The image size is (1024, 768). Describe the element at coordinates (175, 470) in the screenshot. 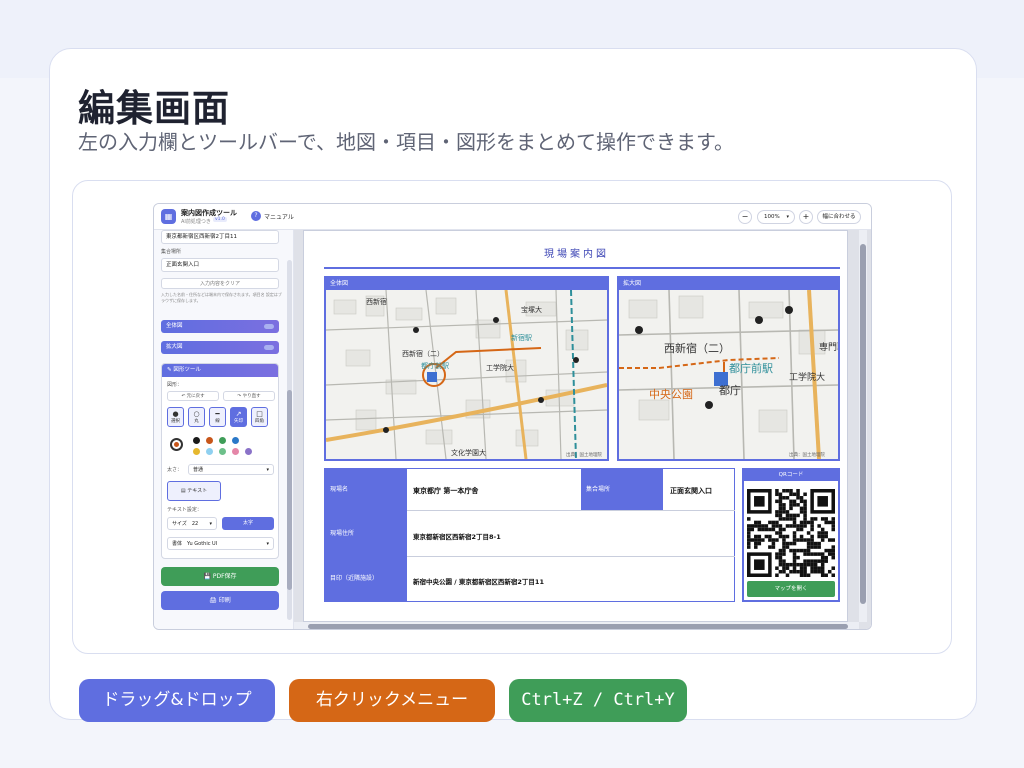

I see `thickness-label: 太さ：` at that location.